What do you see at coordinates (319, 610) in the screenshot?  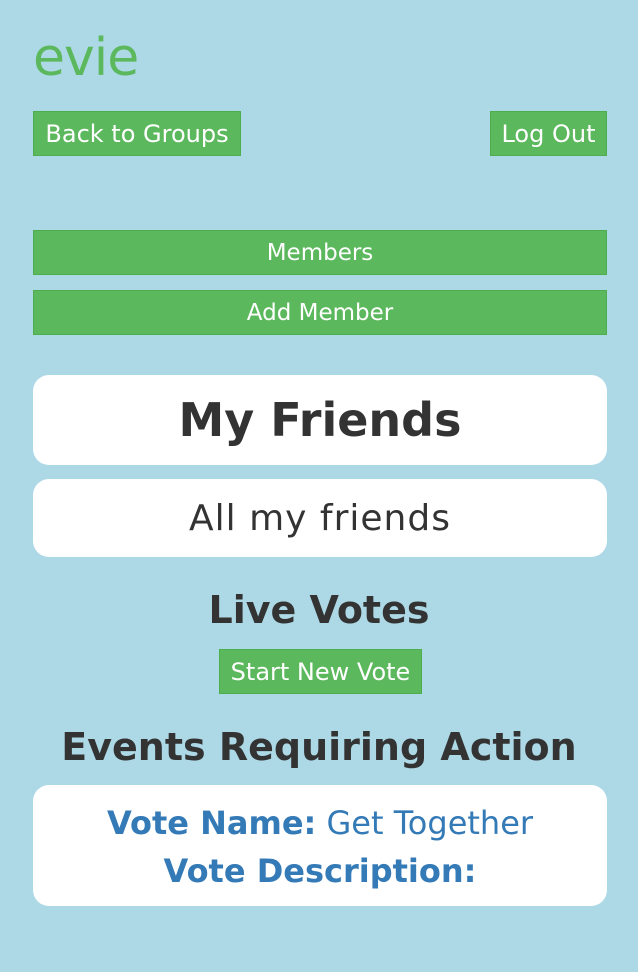 I see `live-votes-heading: Live Votes` at bounding box center [319, 610].